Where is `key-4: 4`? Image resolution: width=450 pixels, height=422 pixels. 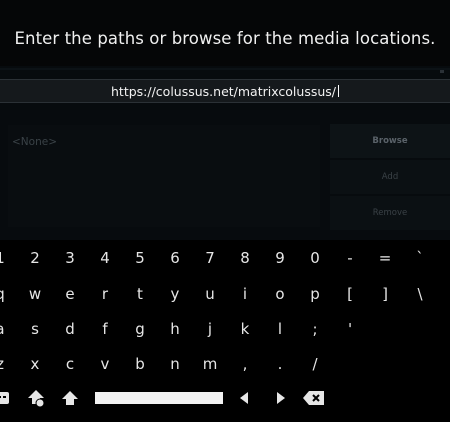 key-4: 4 is located at coordinates (105, 258).